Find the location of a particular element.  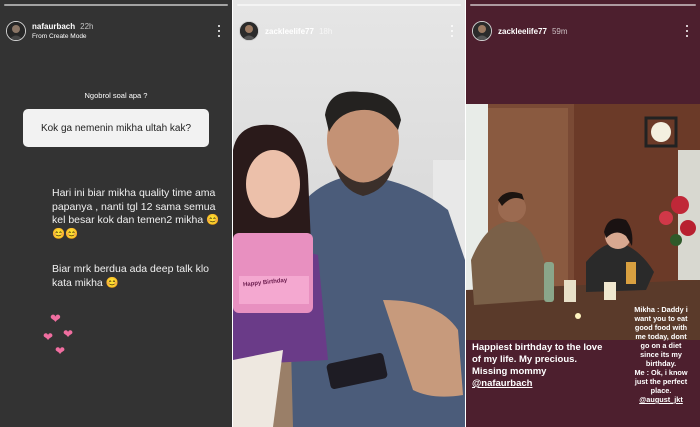

quote-line: place. is located at coordinates (661, 390).